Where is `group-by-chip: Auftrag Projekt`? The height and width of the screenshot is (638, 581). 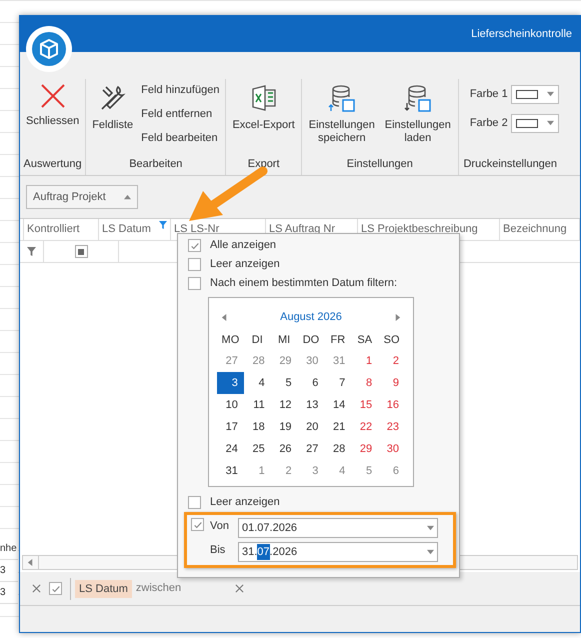 group-by-chip: Auftrag Projekt is located at coordinates (82, 197).